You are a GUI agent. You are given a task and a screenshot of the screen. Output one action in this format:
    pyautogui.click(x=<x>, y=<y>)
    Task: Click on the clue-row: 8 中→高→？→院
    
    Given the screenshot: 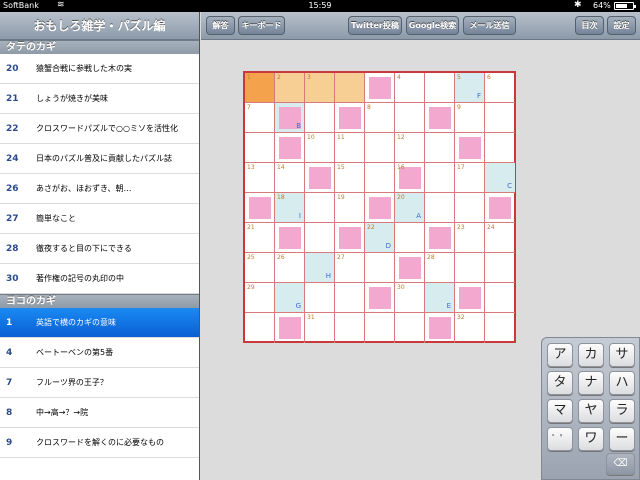 What is the action you would take?
    pyautogui.click(x=99, y=413)
    